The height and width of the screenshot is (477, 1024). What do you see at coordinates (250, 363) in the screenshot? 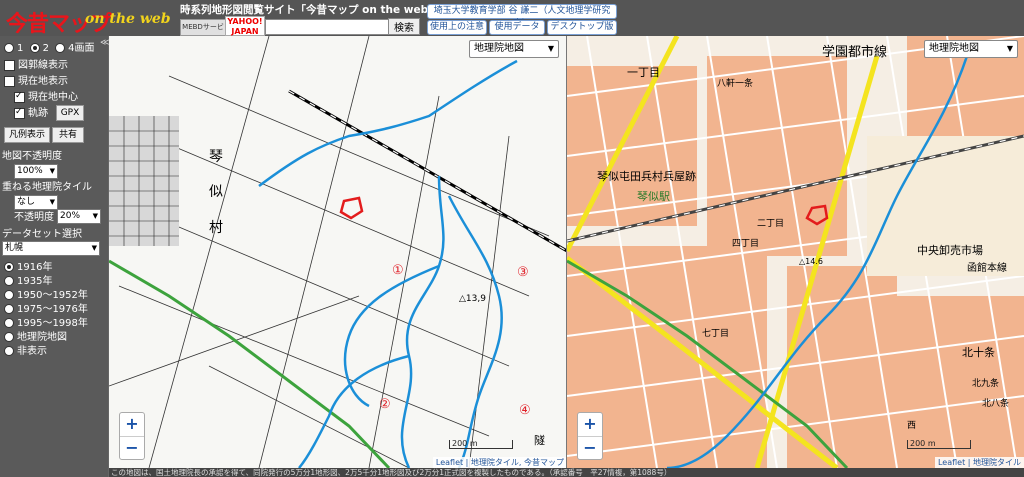
I see `green-track` at bounding box center [250, 363].